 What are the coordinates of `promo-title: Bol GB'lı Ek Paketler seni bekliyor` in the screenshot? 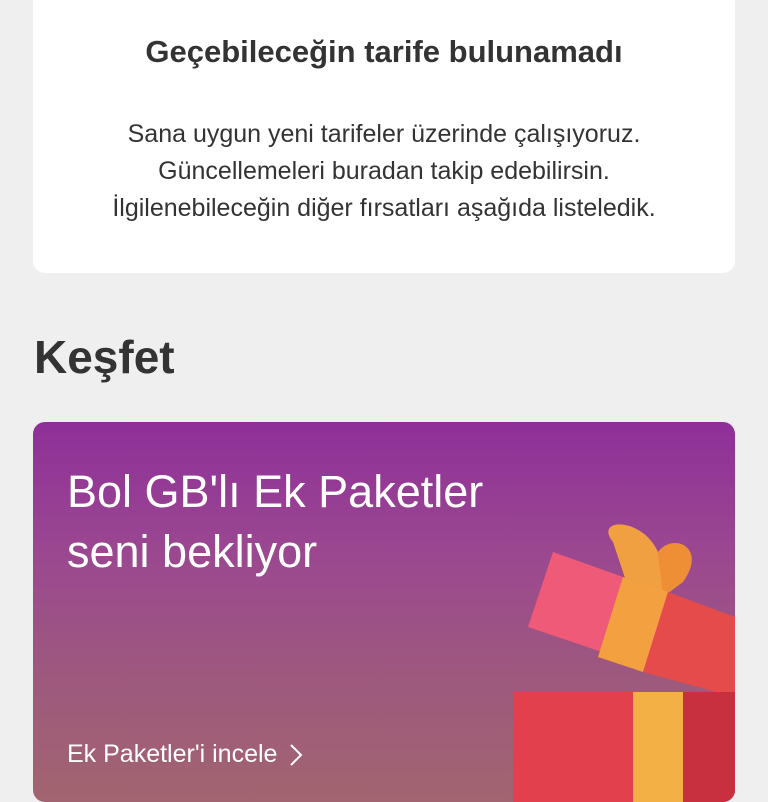 It's located at (302, 522).